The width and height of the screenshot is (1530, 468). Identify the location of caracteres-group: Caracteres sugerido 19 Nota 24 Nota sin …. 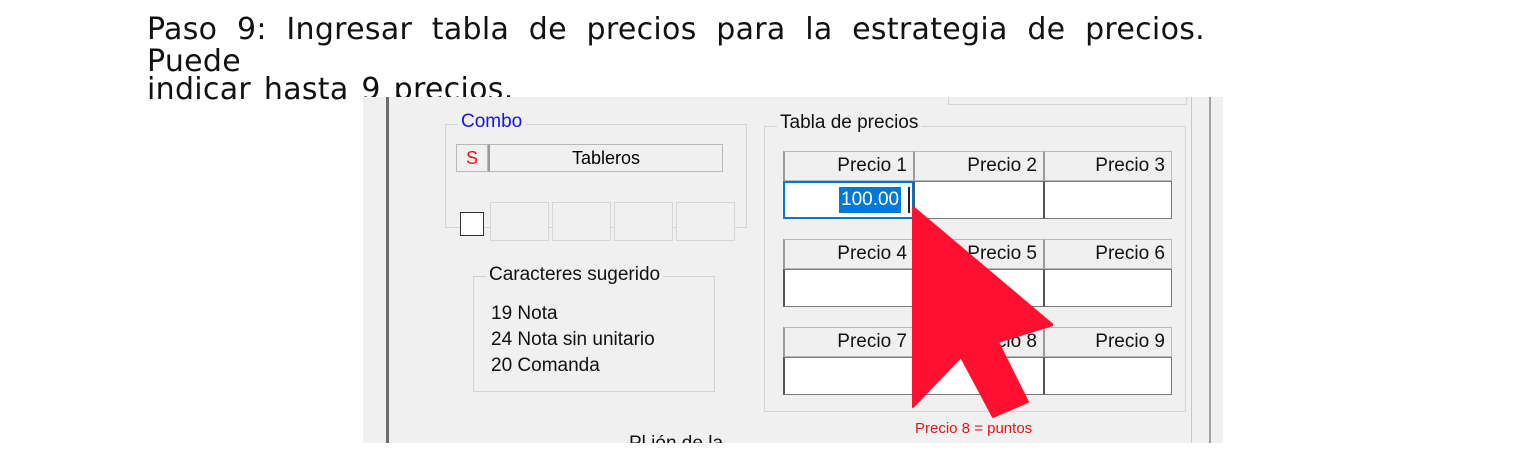
(594, 328).